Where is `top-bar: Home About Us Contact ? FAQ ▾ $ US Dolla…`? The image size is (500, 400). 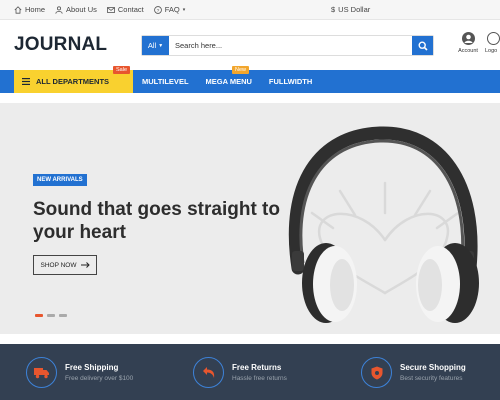 top-bar: Home About Us Contact ? FAQ ▾ $ US Dolla… is located at coordinates (250, 10).